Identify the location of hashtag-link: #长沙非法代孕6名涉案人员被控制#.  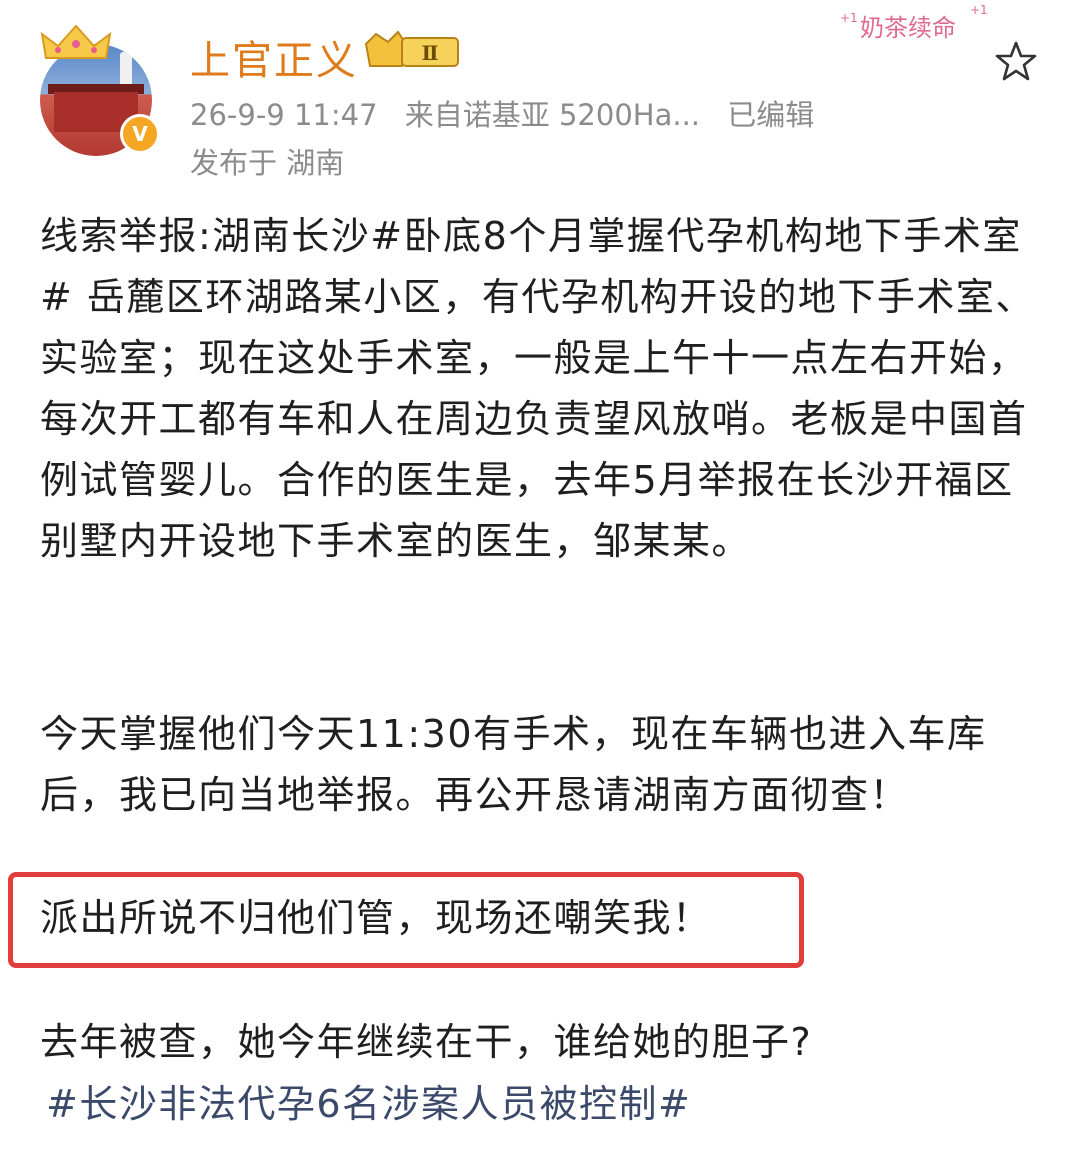
(368, 1104).